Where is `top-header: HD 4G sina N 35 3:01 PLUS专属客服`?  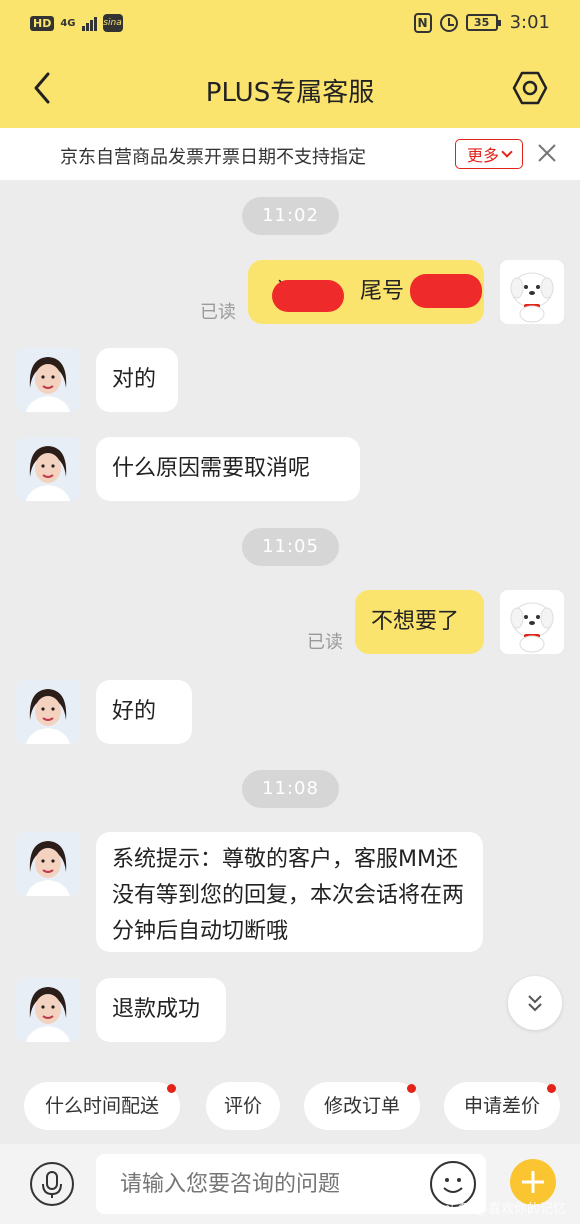 top-header: HD 4G sina N 35 3:01 PLUS专属客服 is located at coordinates (290, 64).